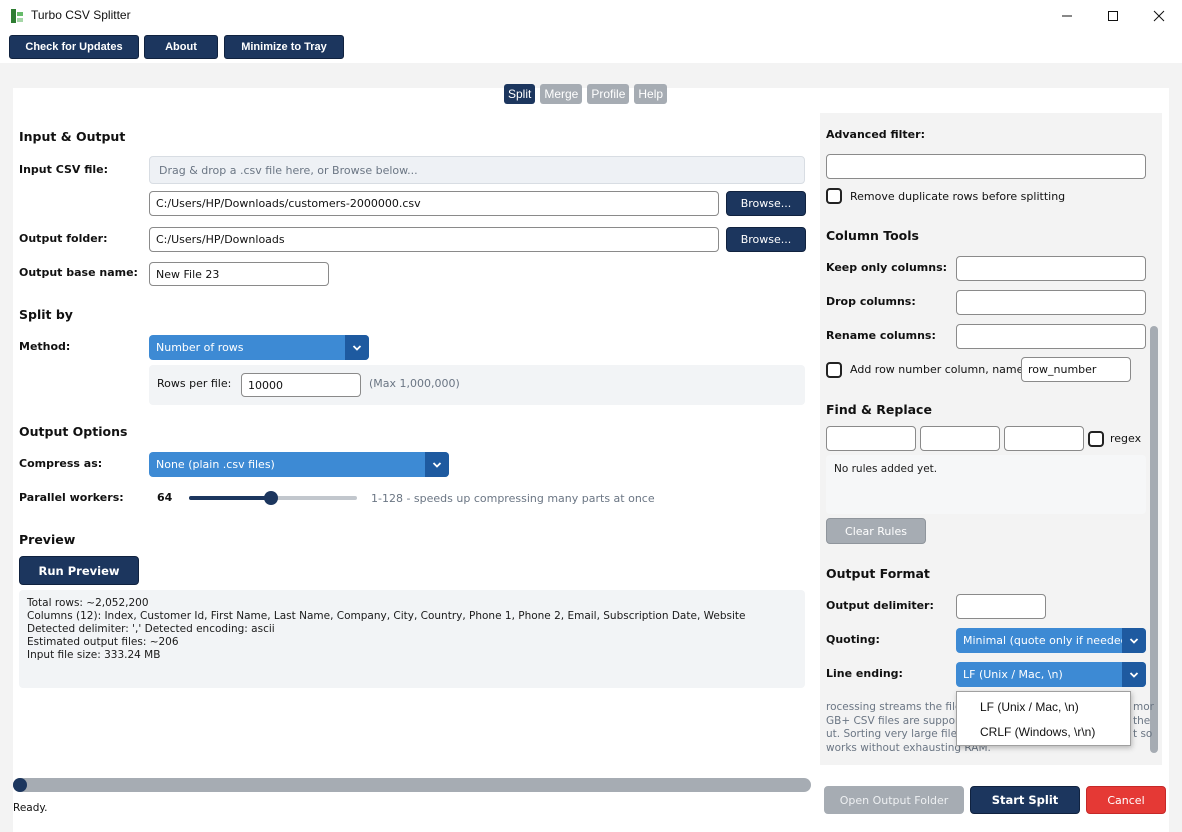  What do you see at coordinates (181, 47) in the screenshot?
I see `about-button: About` at bounding box center [181, 47].